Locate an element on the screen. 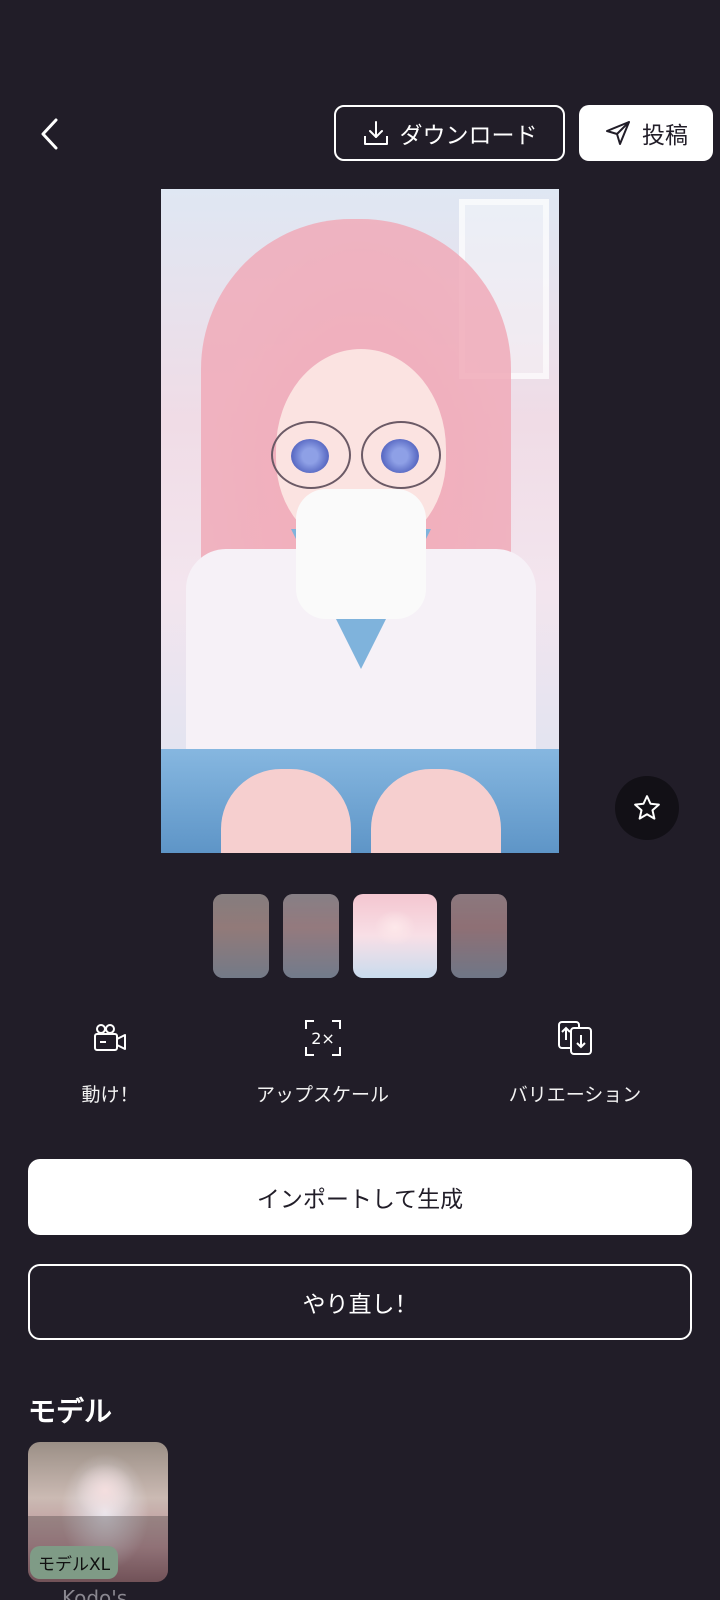 This screenshot has height=1600, width=720. upscale-2x-icon: 2× is located at coordinates (323, 1038).